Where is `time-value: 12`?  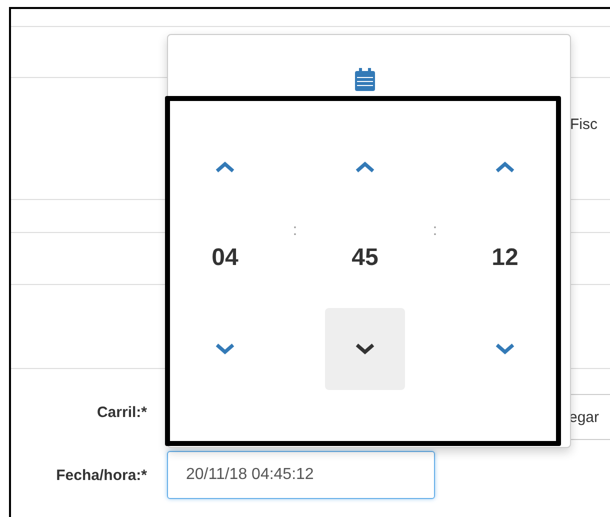 time-value: 12 is located at coordinates (505, 258).